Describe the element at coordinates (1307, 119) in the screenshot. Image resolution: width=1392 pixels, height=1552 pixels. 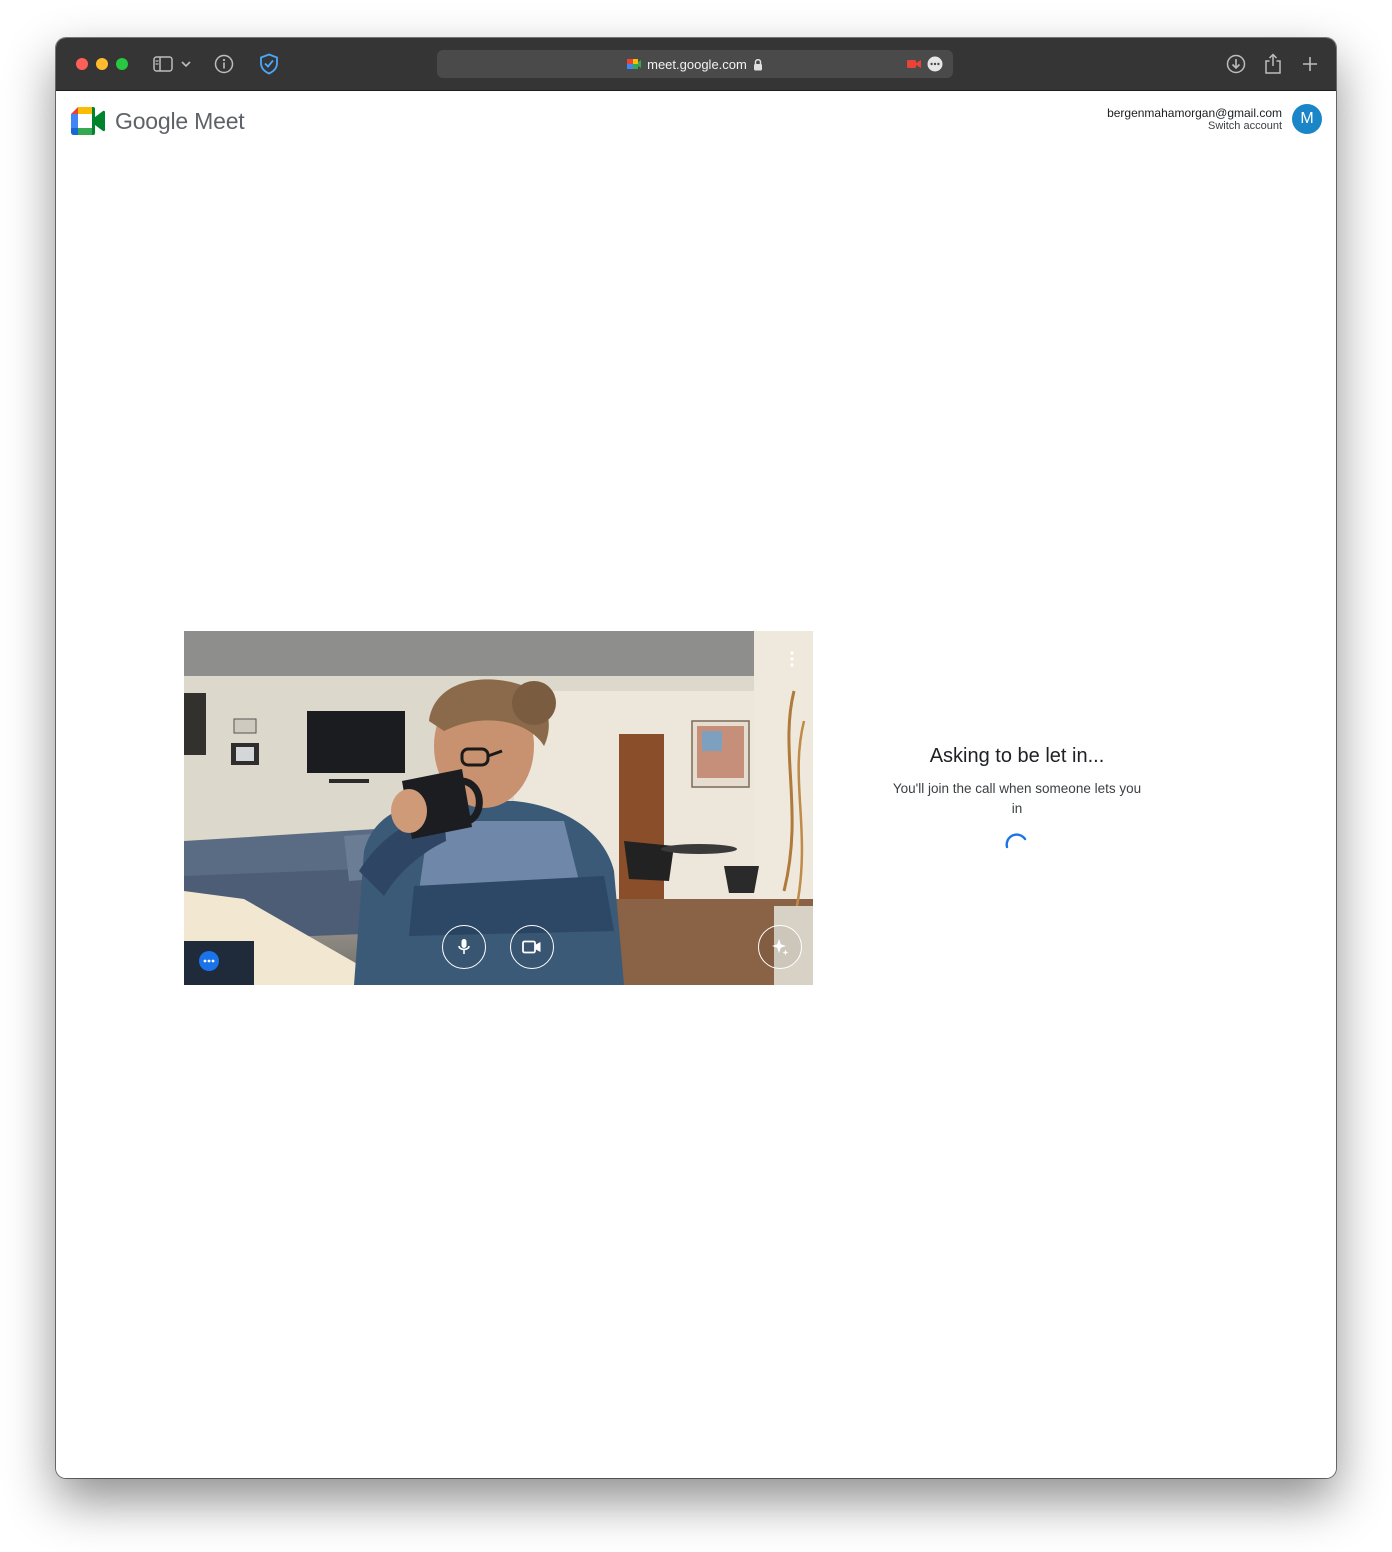
I see `avatar: M` at that location.